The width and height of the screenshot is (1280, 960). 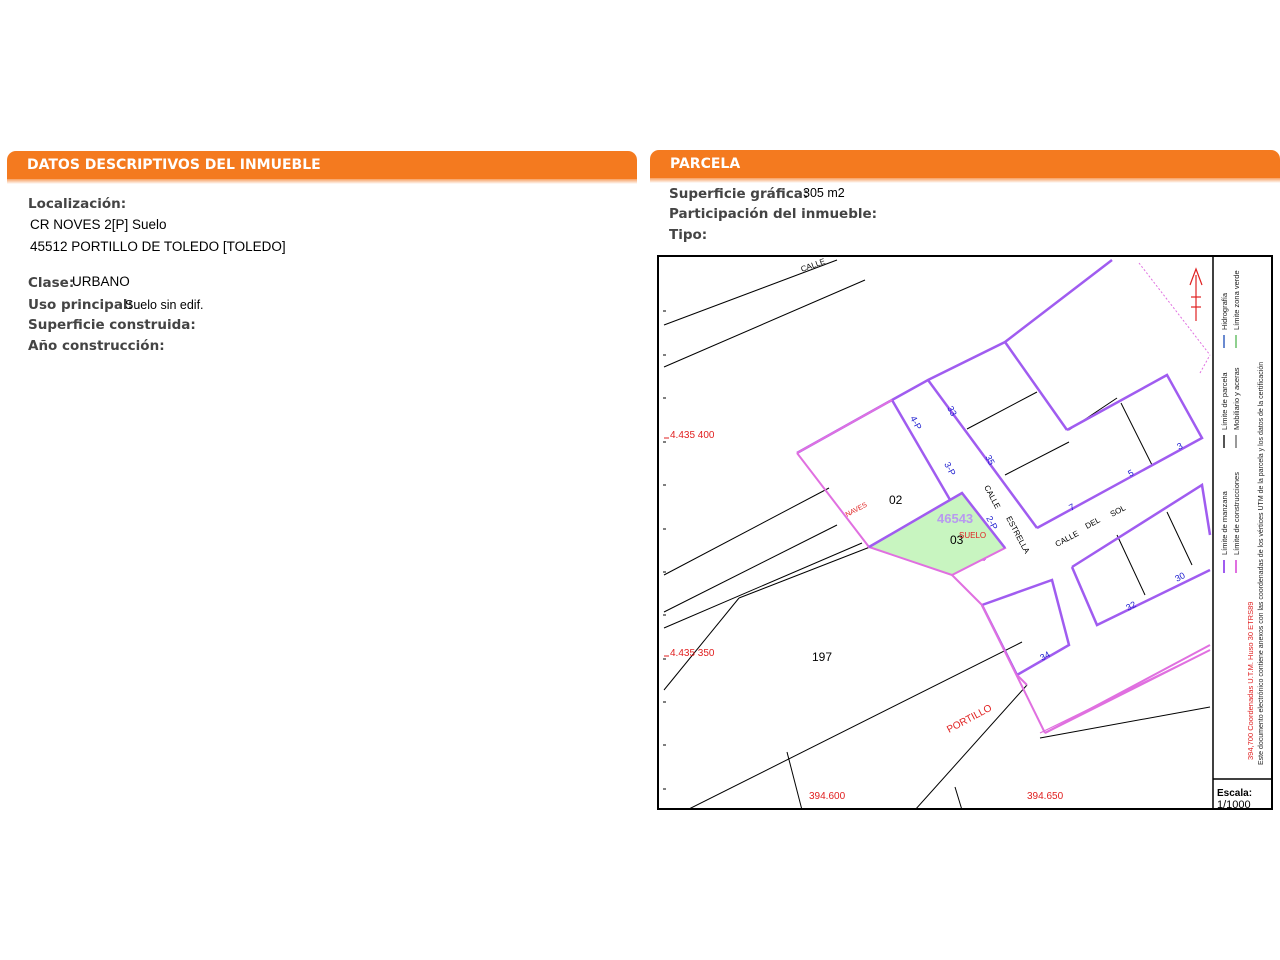 What do you see at coordinates (112, 325) in the screenshot?
I see `superficie-construida-label: Superficie construida:` at bounding box center [112, 325].